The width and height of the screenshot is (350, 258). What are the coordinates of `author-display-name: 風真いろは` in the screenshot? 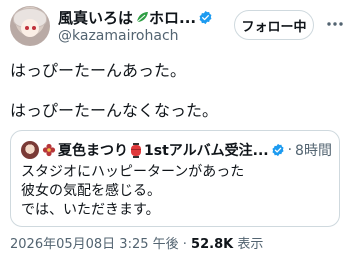 It's located at (95, 17).